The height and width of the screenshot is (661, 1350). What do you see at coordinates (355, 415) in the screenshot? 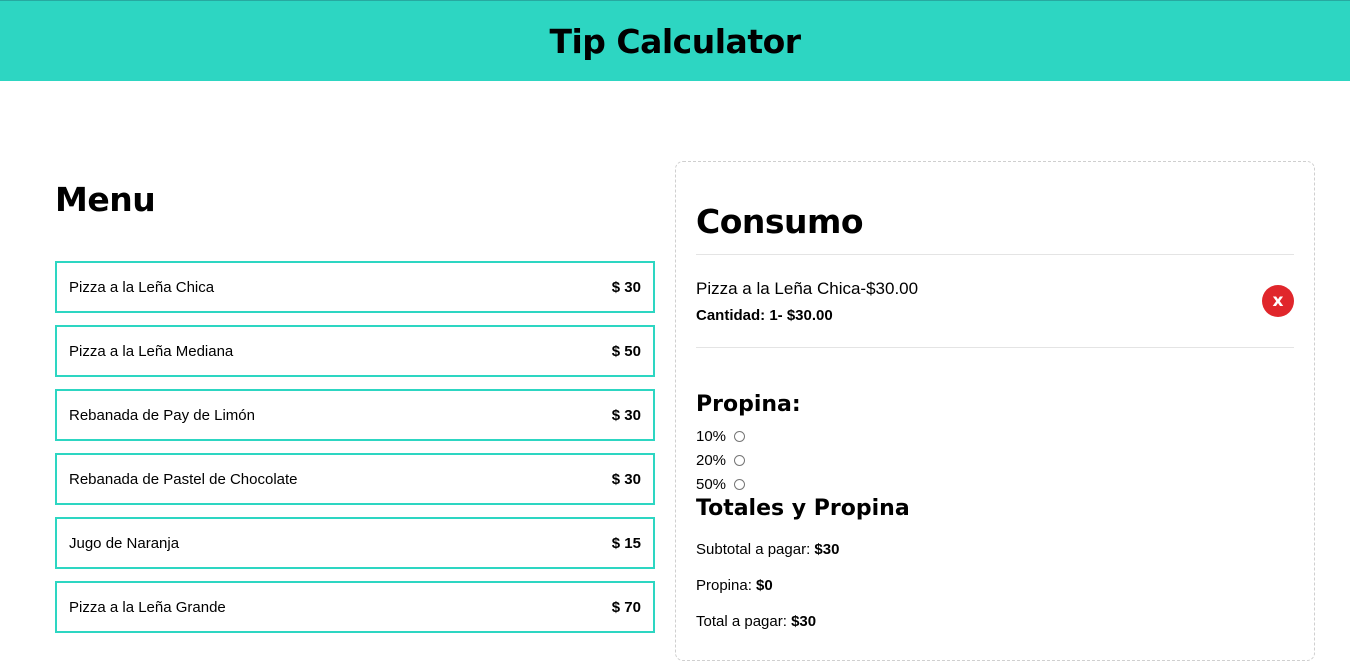
I see `menu-item: Rebanada de Pay de Limón $ 30` at bounding box center [355, 415].